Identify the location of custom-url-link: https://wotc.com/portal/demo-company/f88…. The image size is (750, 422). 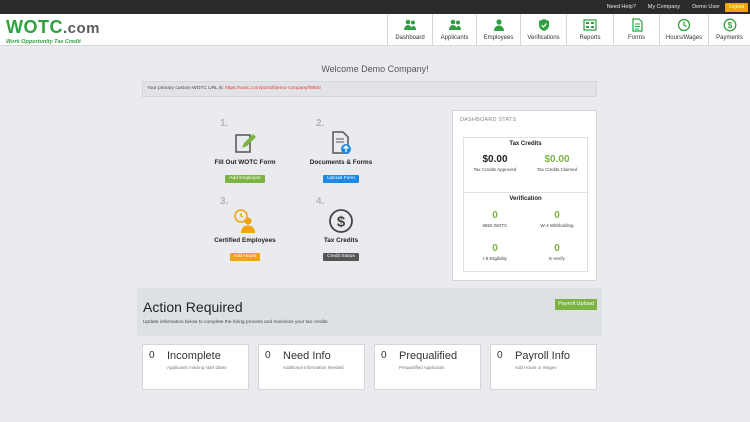
(273, 88).